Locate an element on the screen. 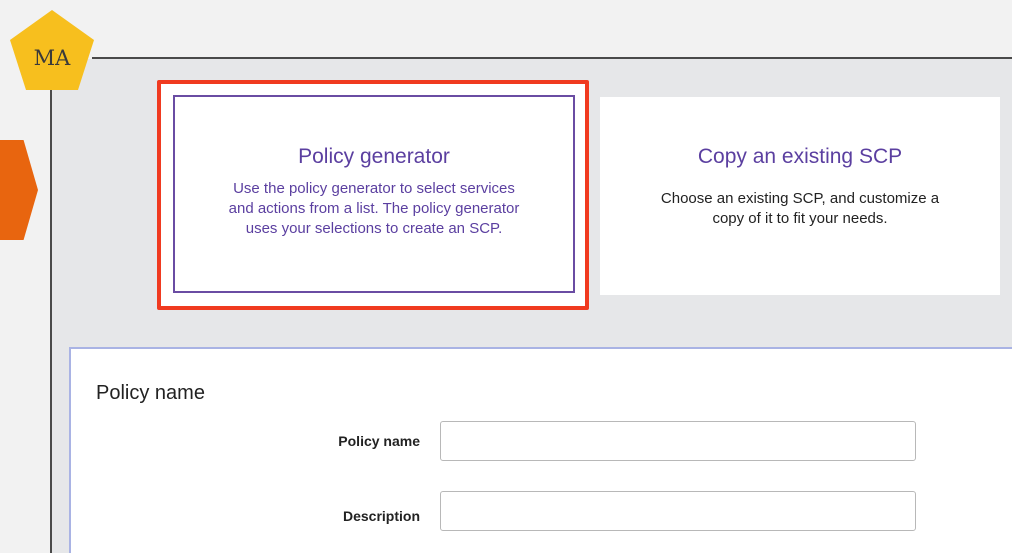 The height and width of the screenshot is (553, 1012). frame-top-border is located at coordinates (552, 58).